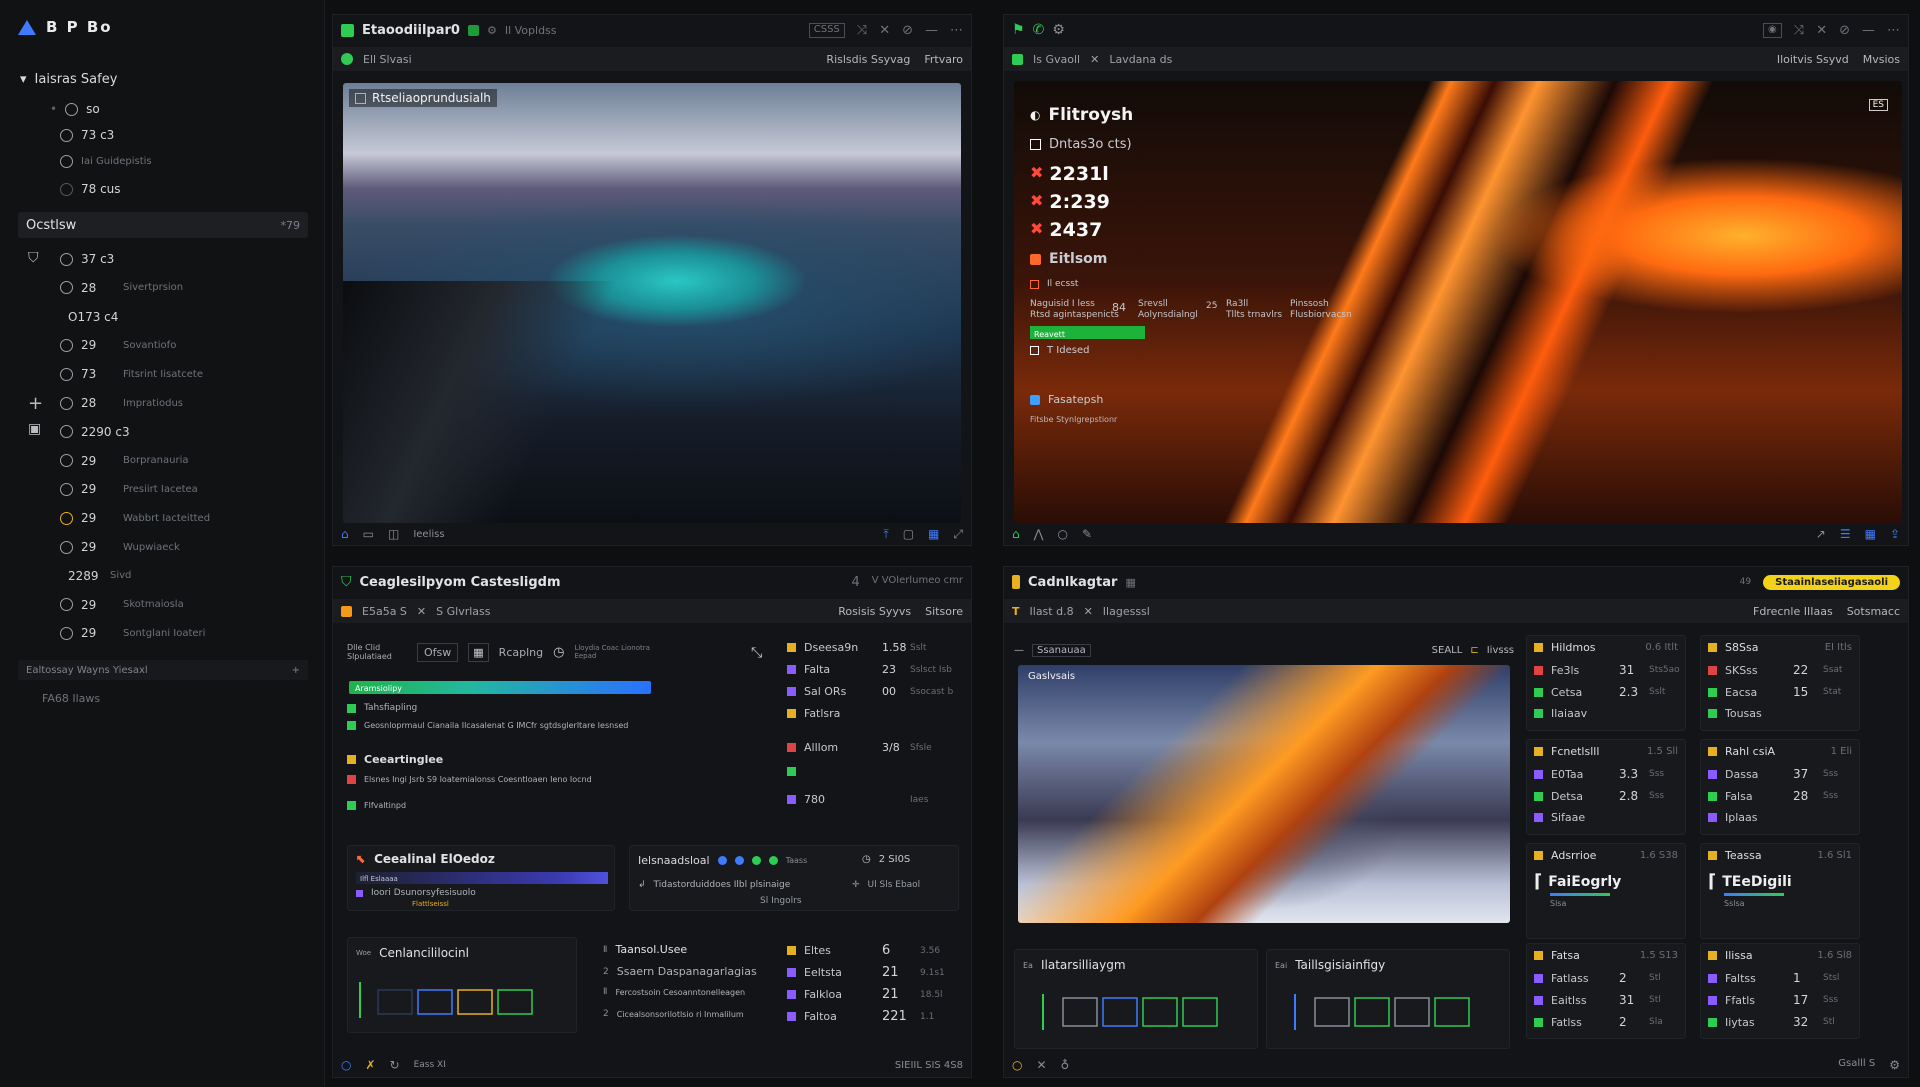 This screenshot has height=1087, width=1920. Describe the element at coordinates (296, 670) in the screenshot. I see `add-workspace-button: +` at that location.